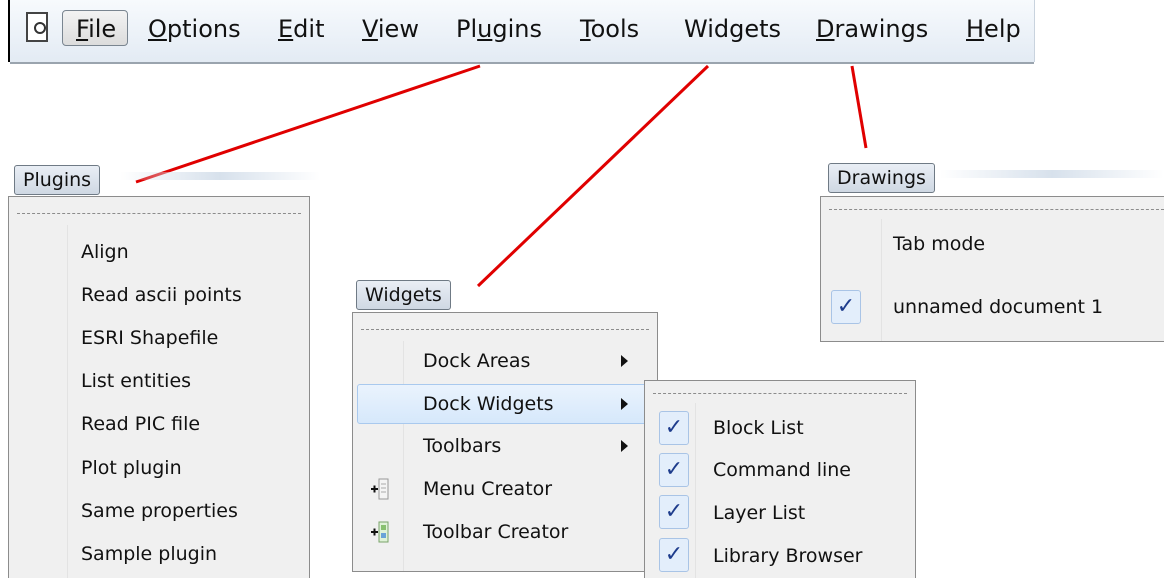  What do you see at coordinates (194, 29) in the screenshot?
I see `menu-options: Options` at bounding box center [194, 29].